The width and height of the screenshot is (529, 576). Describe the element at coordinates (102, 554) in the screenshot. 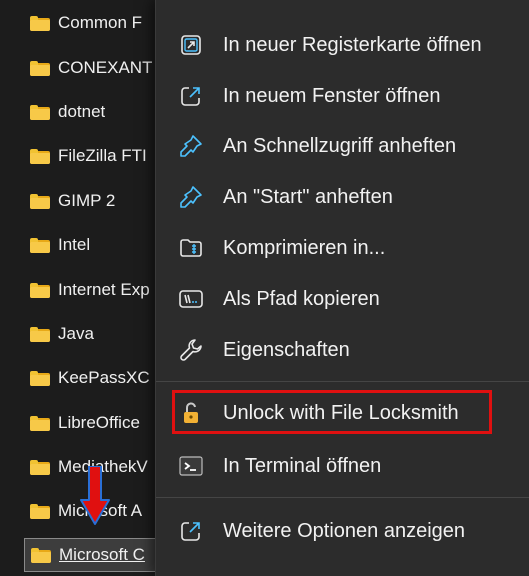

I see `folder-label: Microsoft C` at that location.